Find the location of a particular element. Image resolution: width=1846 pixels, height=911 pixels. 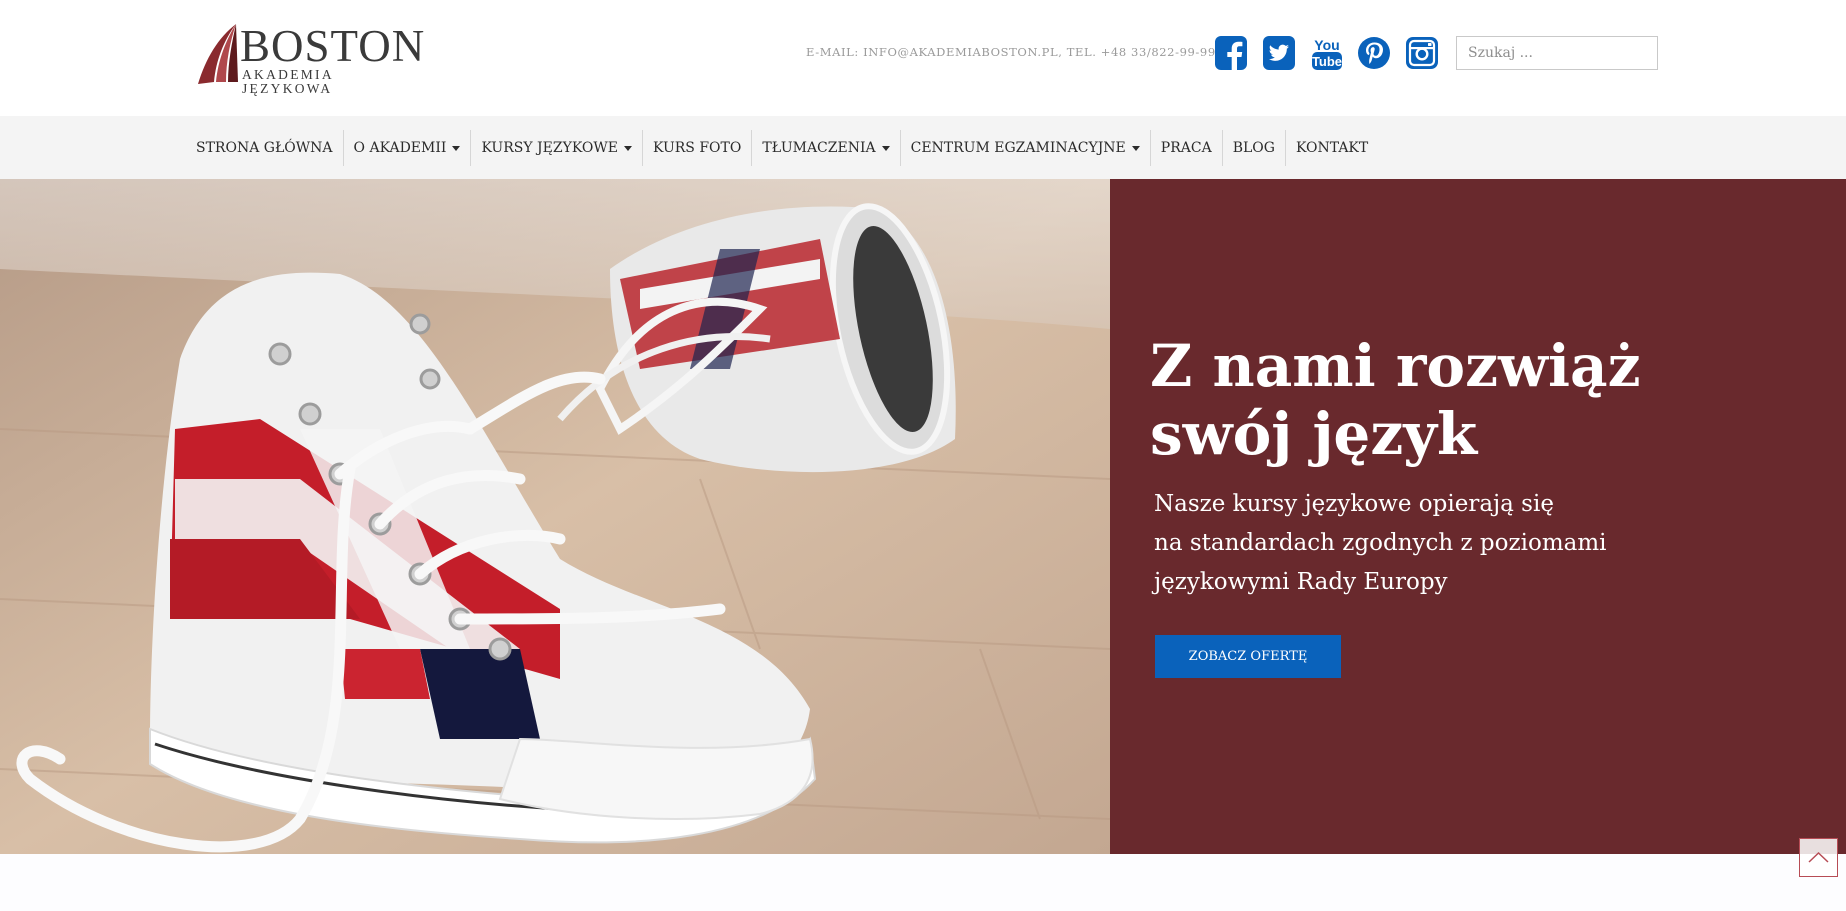

youtube-icon: You Tube is located at coordinates (1327, 53).